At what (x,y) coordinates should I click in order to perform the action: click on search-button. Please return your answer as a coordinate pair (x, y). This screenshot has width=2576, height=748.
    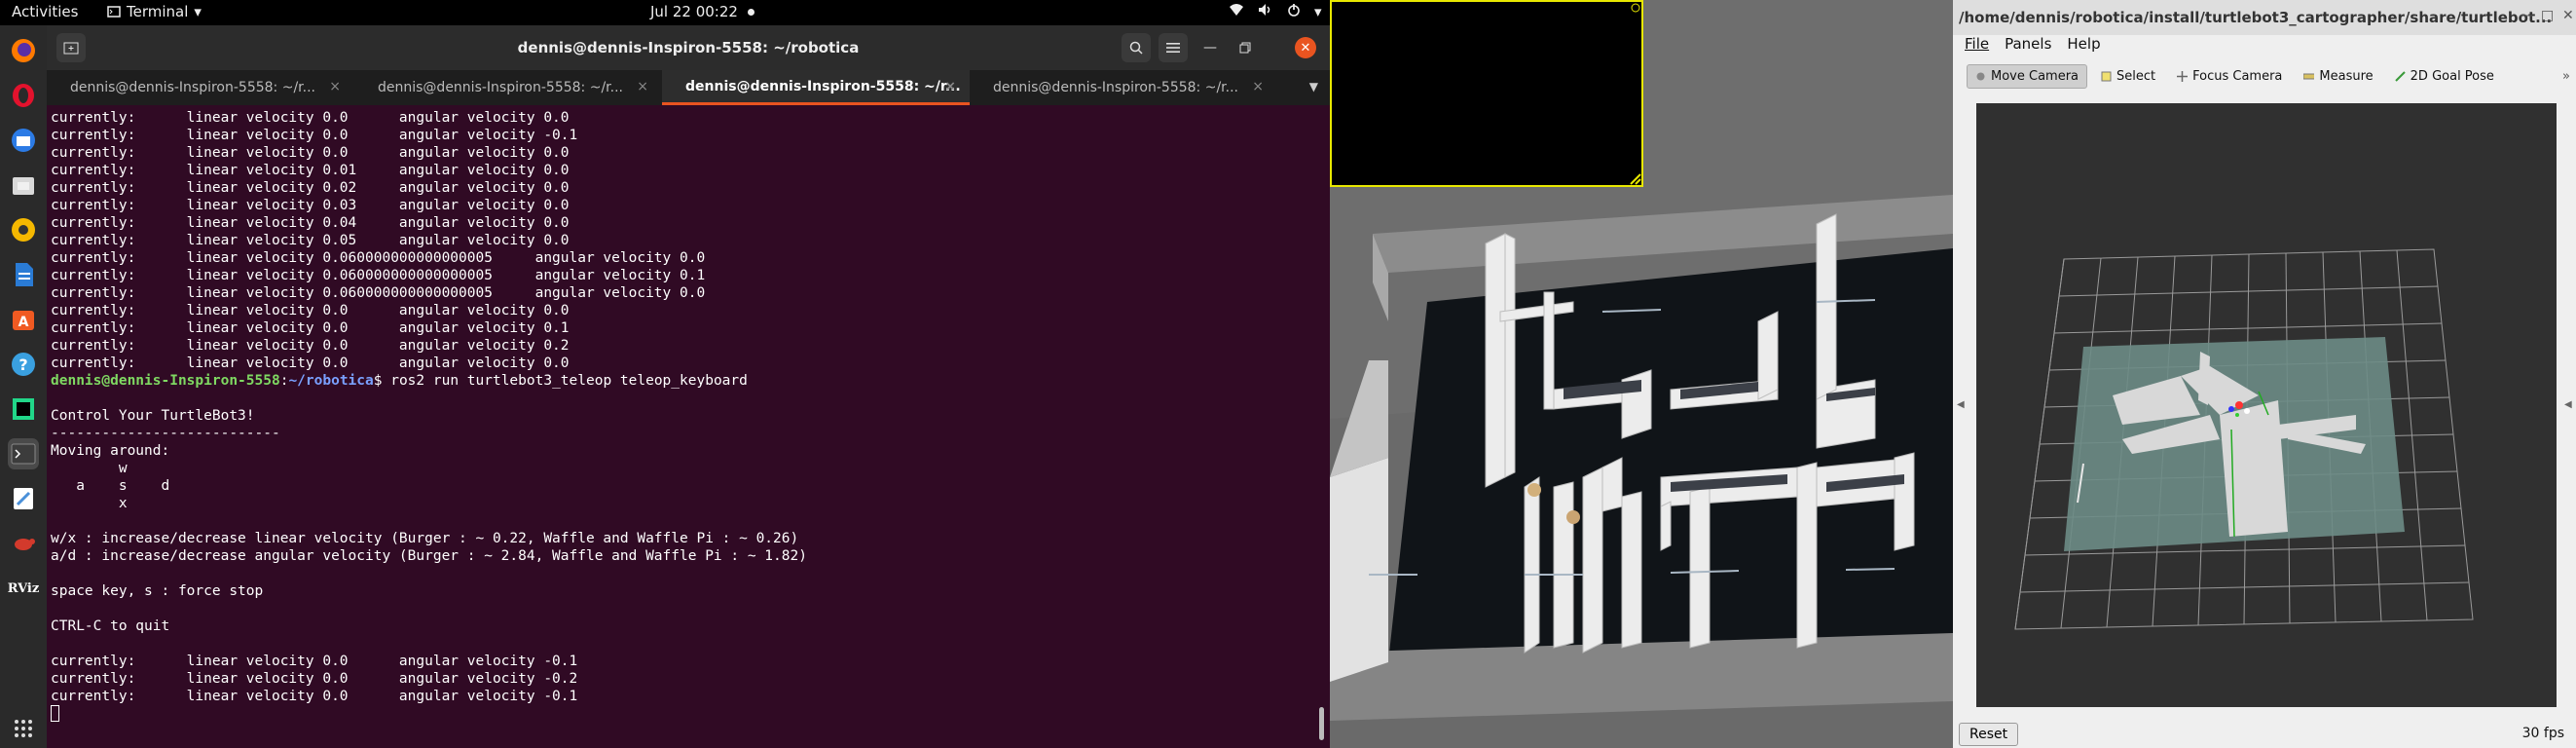
    Looking at the image, I should click on (1136, 48).